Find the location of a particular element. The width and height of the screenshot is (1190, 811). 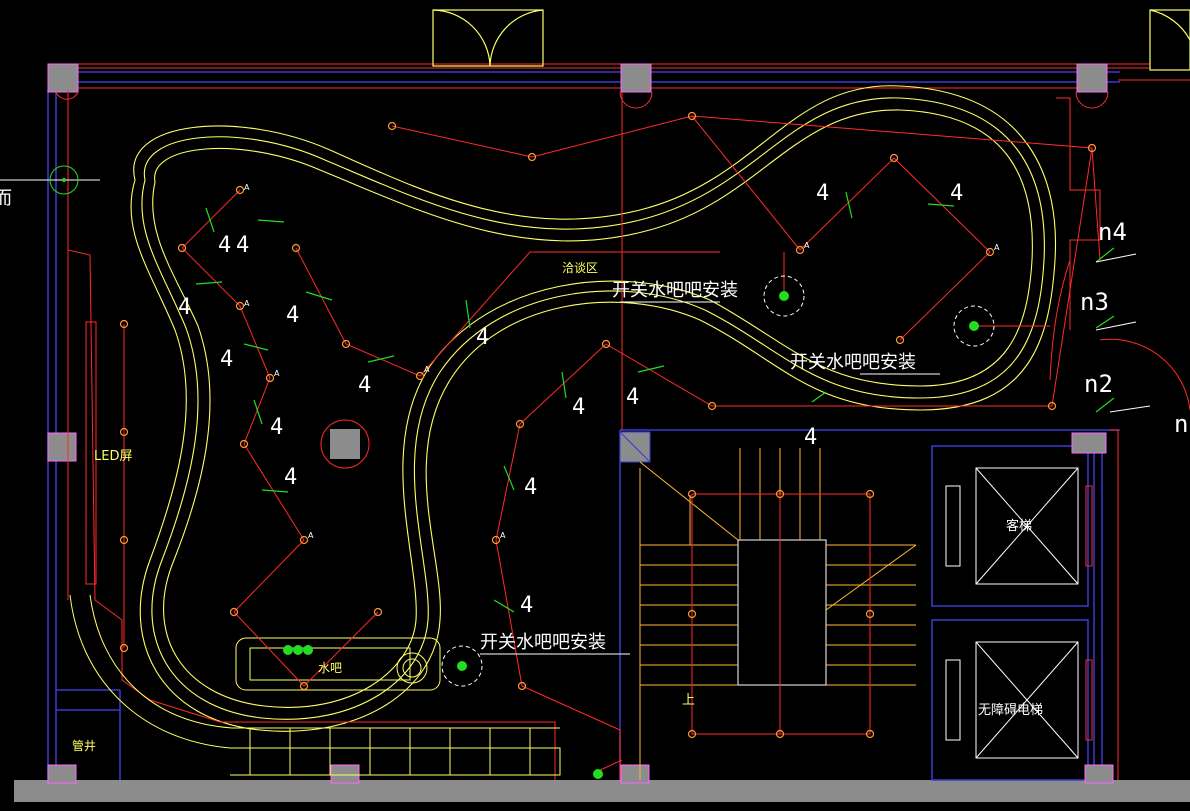

passenger-elevator-label: 客梯 is located at coordinates (1019, 526).